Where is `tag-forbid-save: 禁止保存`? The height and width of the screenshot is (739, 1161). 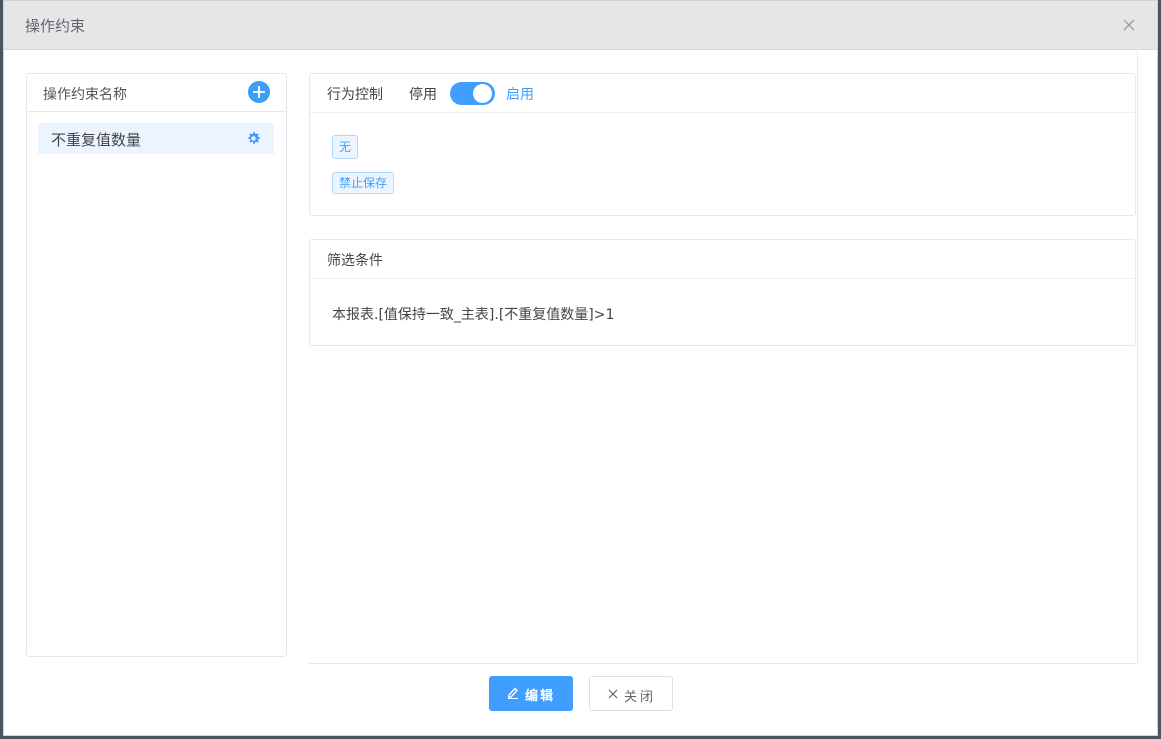 tag-forbid-save: 禁止保存 is located at coordinates (363, 183).